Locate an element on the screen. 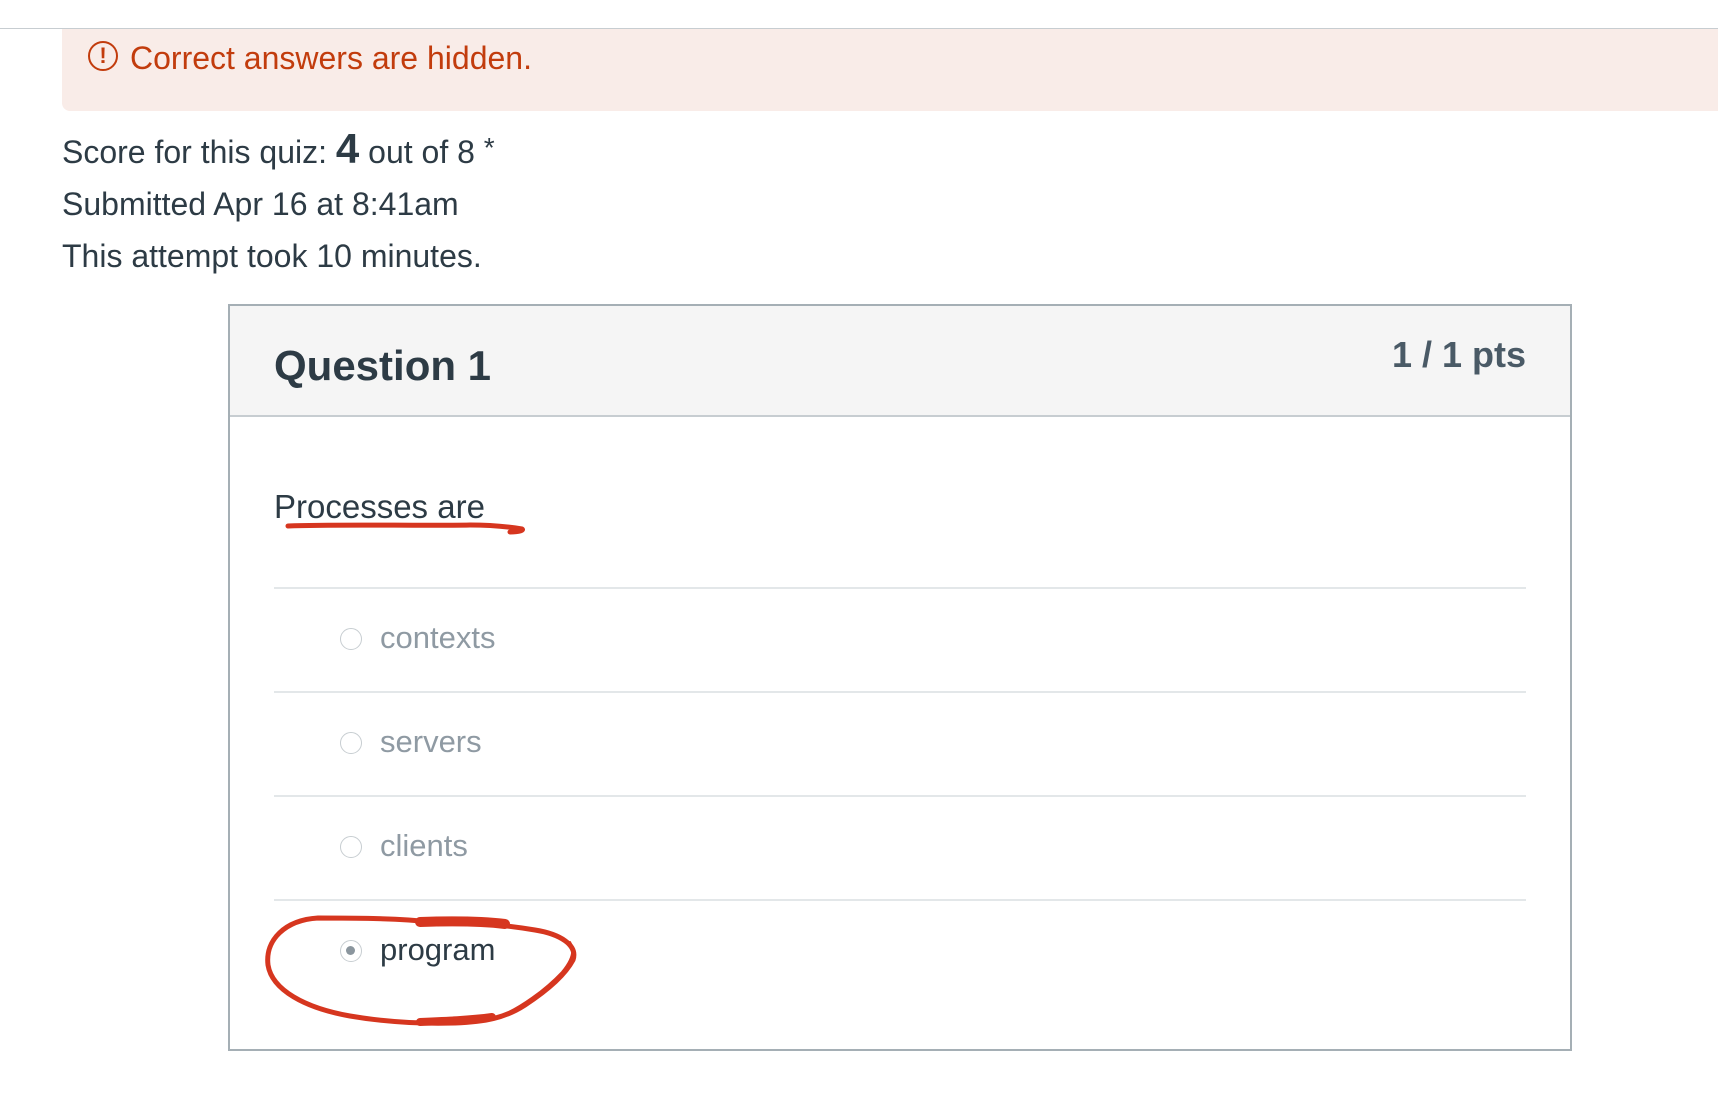  score-asterisk: * is located at coordinates (489, 147).